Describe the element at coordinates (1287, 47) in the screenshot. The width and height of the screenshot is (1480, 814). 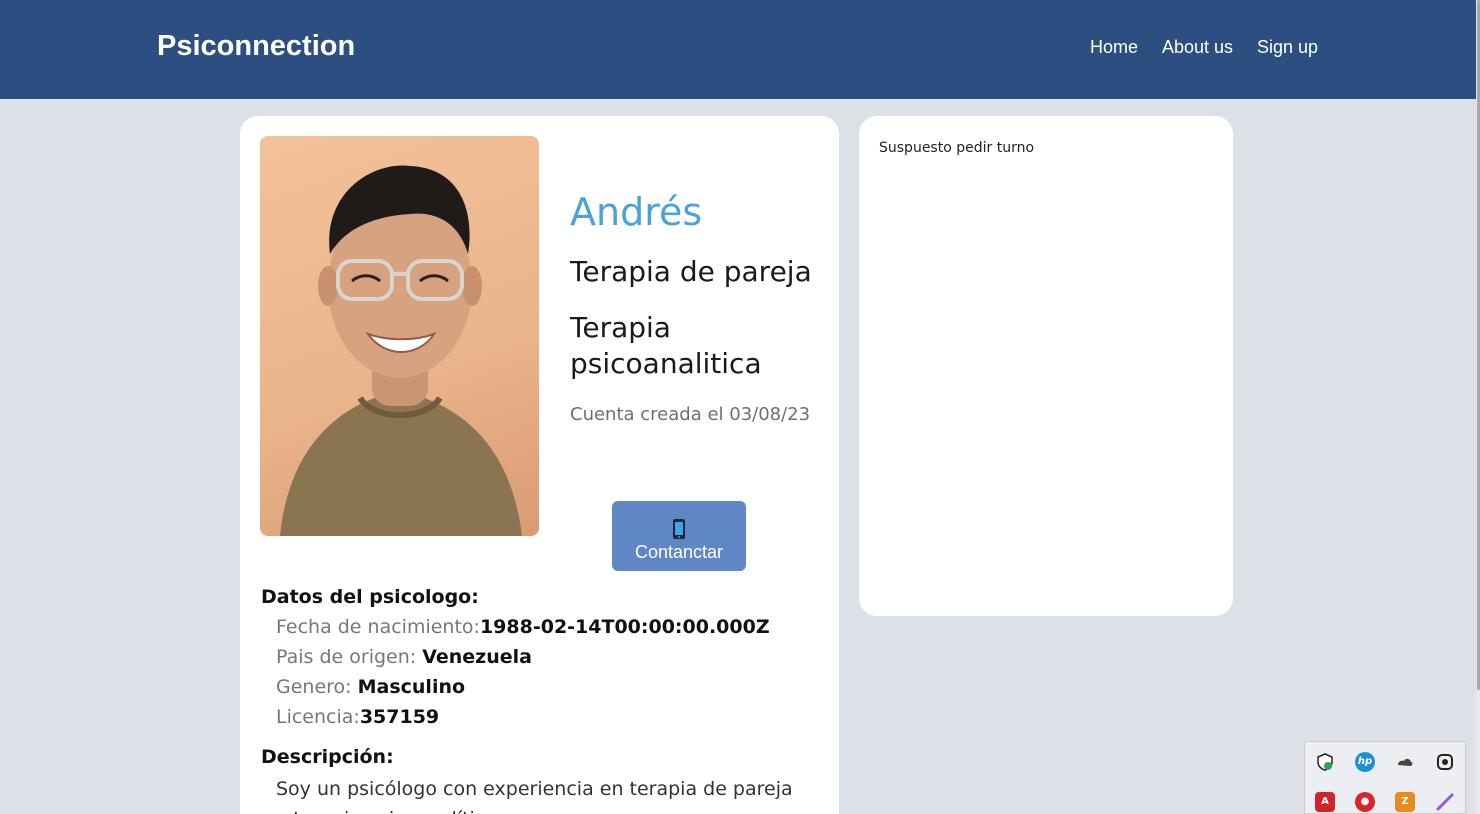
I see `nav-signup: Sign up` at that location.